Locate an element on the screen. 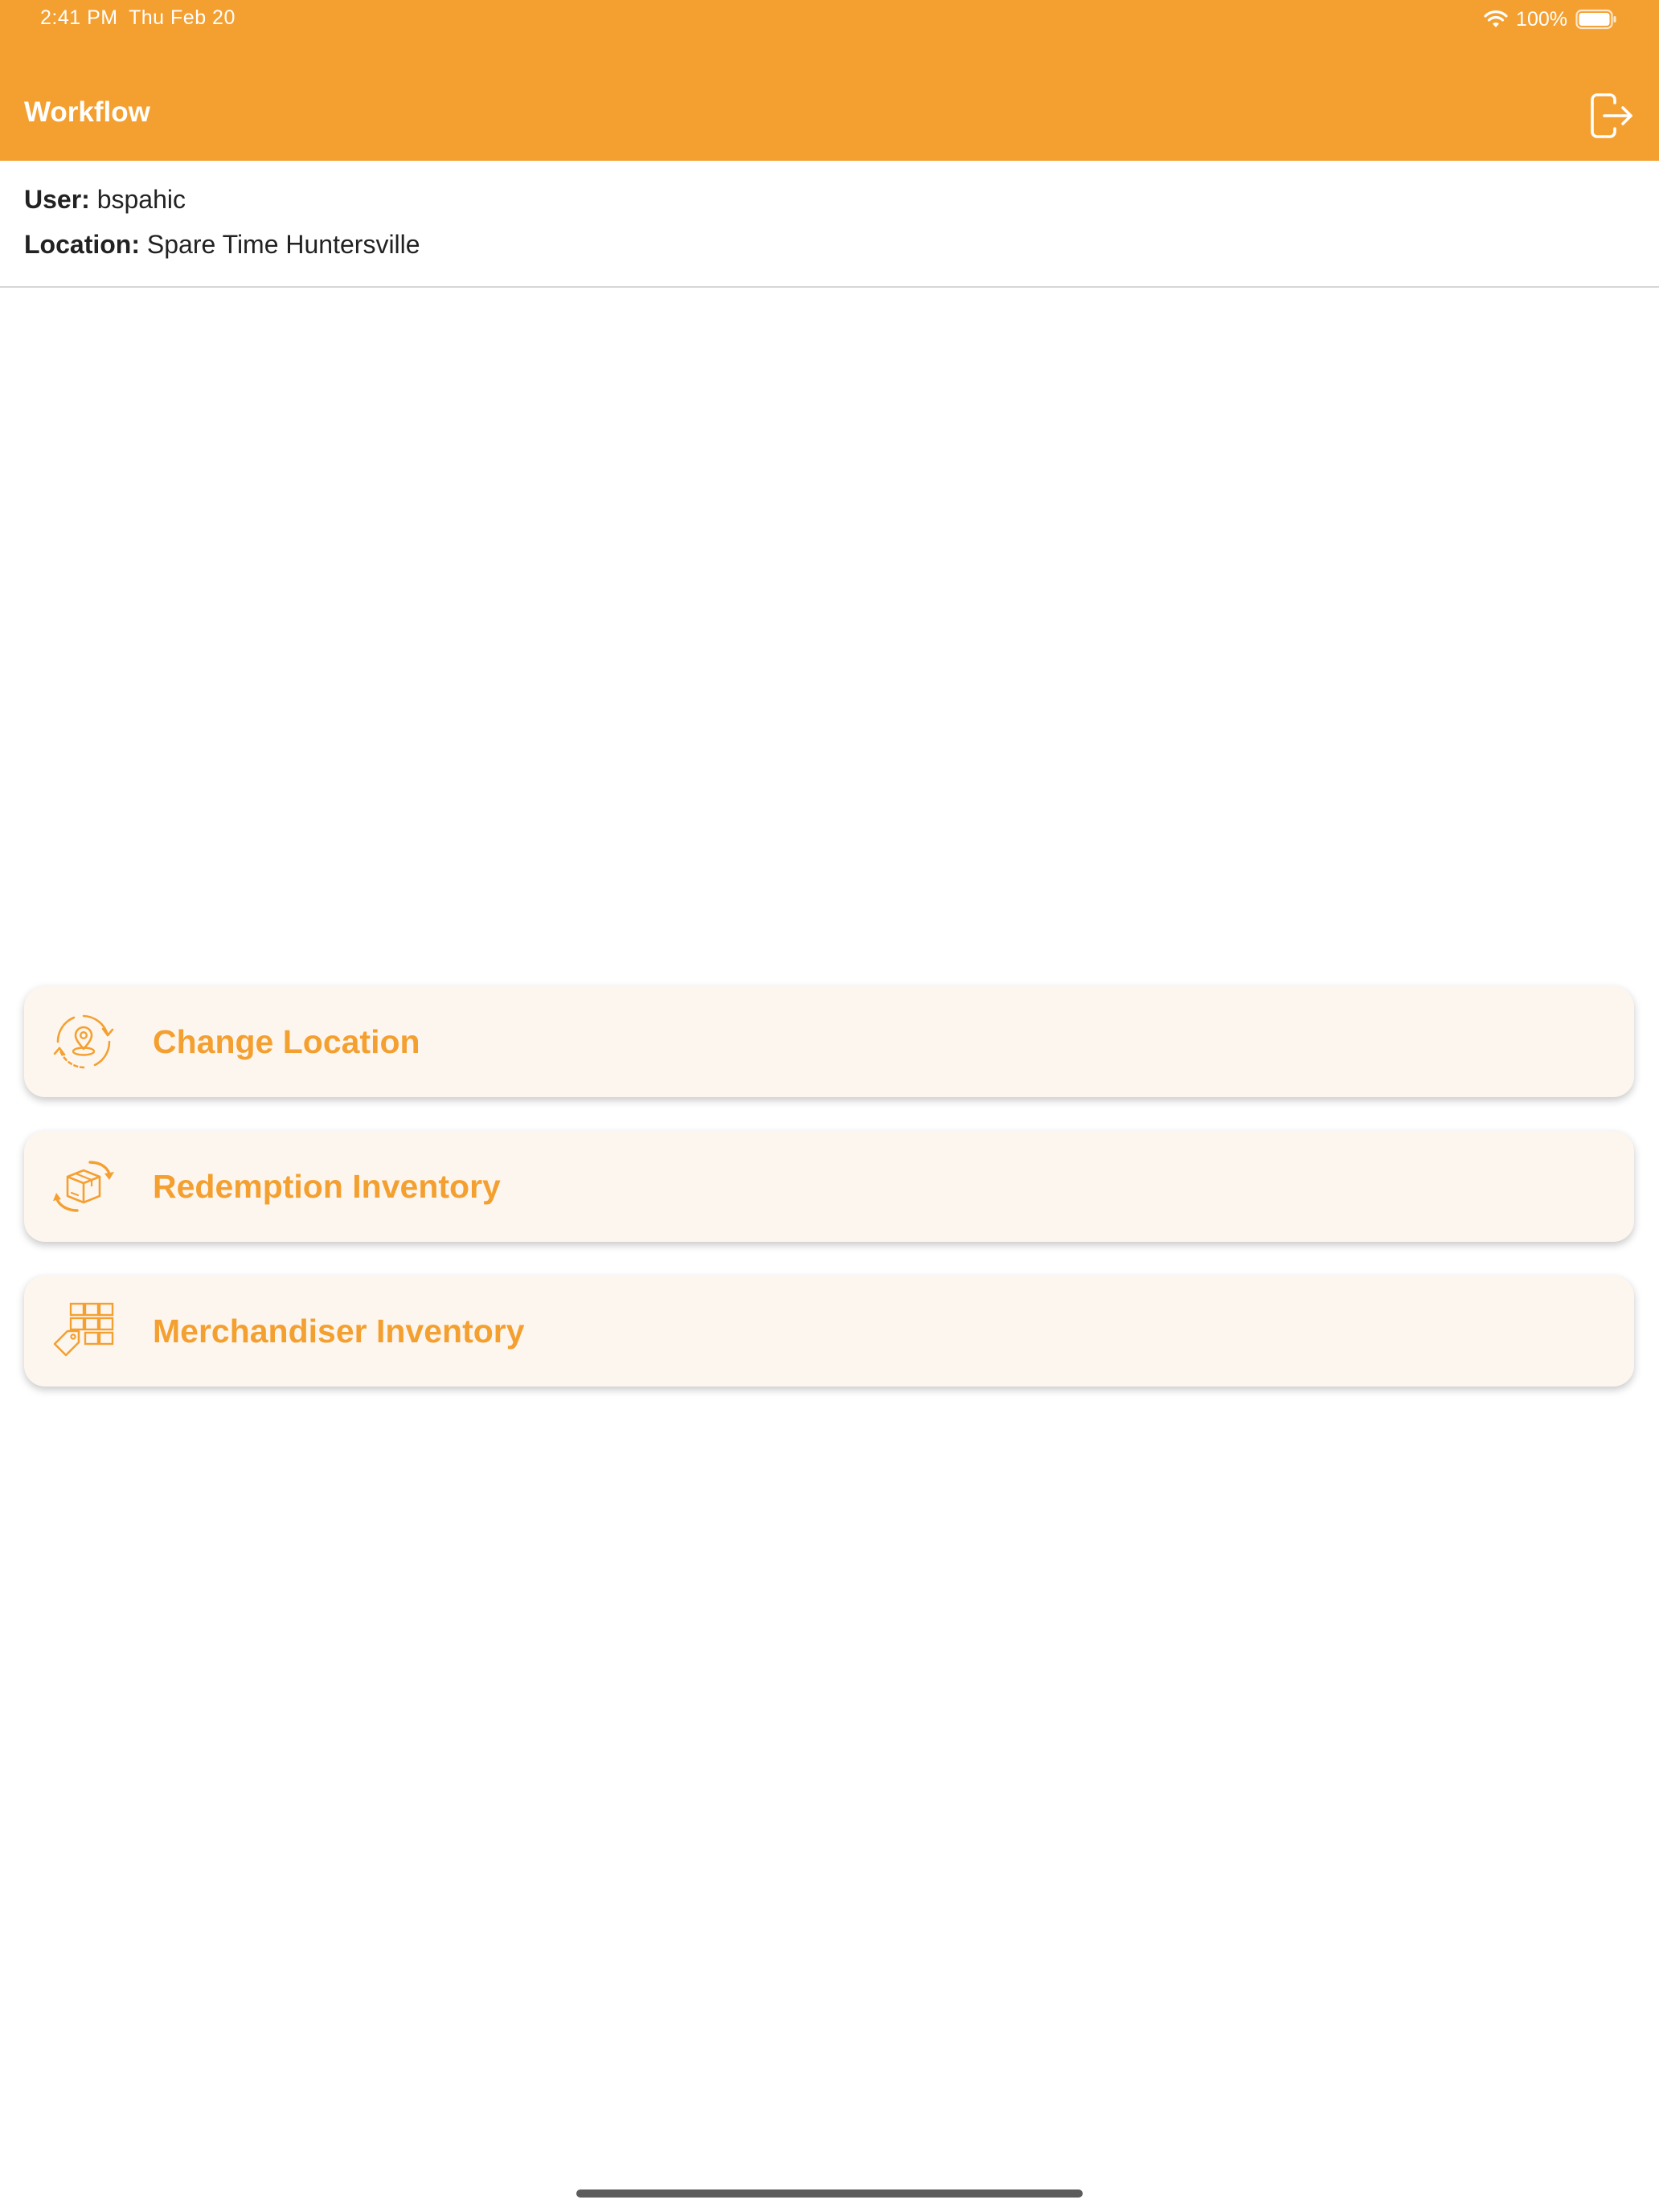 This screenshot has width=1659, height=2212. user-row: User: bspahic is located at coordinates (105, 200).